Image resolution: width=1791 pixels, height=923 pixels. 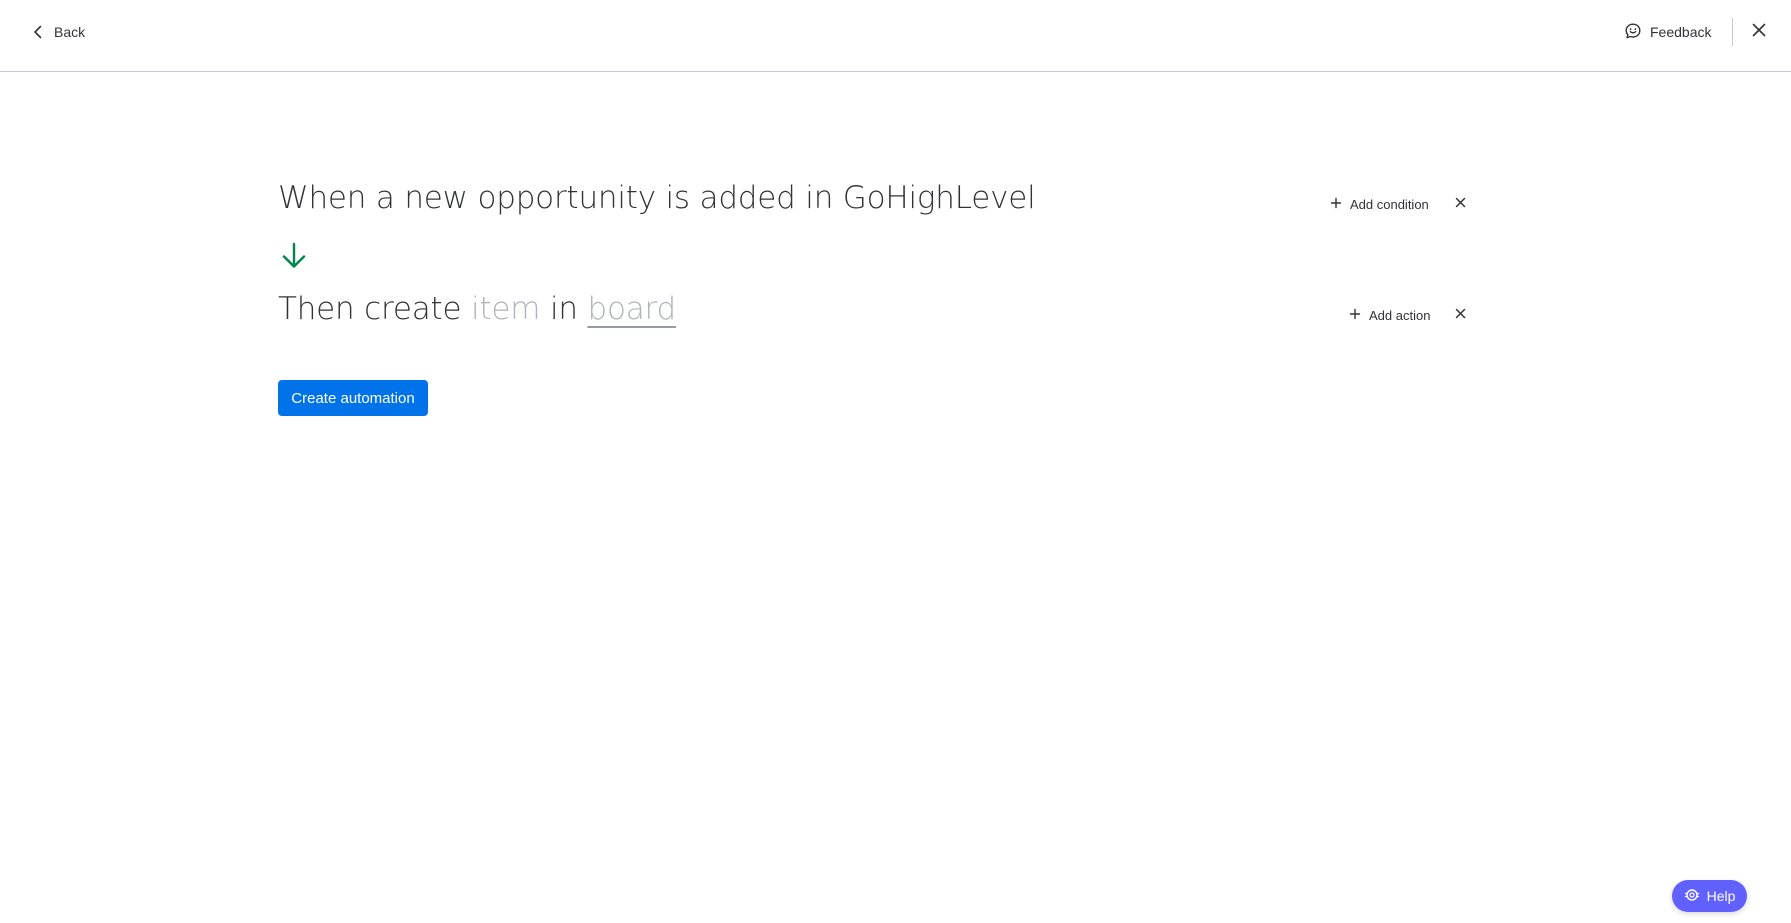 I want to click on add-action-label: Add action, so click(x=1400, y=315).